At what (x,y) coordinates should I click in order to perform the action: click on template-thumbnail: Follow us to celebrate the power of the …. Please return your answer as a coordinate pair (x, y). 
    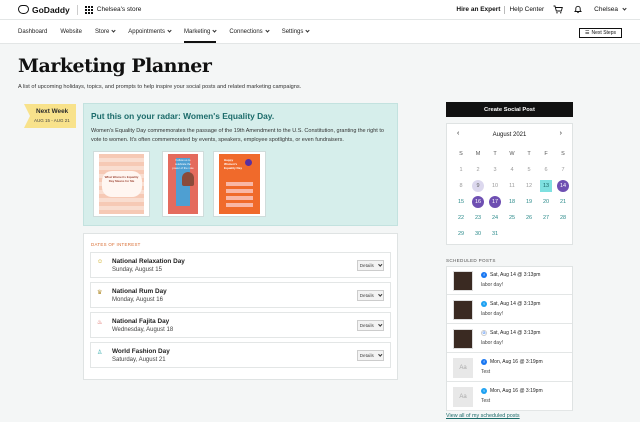
    Looking at the image, I should click on (183, 184).